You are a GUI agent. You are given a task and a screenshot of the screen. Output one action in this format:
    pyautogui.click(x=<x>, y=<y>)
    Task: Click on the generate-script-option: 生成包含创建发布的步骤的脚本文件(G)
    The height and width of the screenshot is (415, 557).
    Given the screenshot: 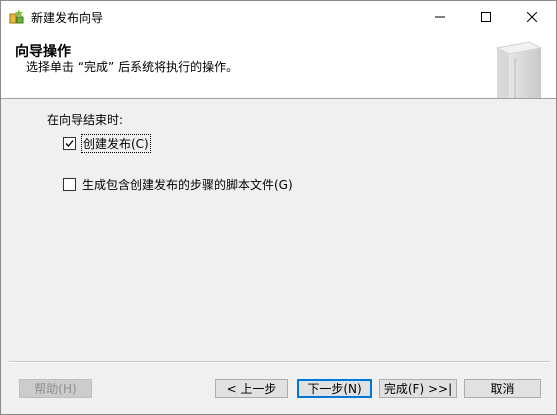 What is the action you would take?
    pyautogui.click(x=178, y=184)
    